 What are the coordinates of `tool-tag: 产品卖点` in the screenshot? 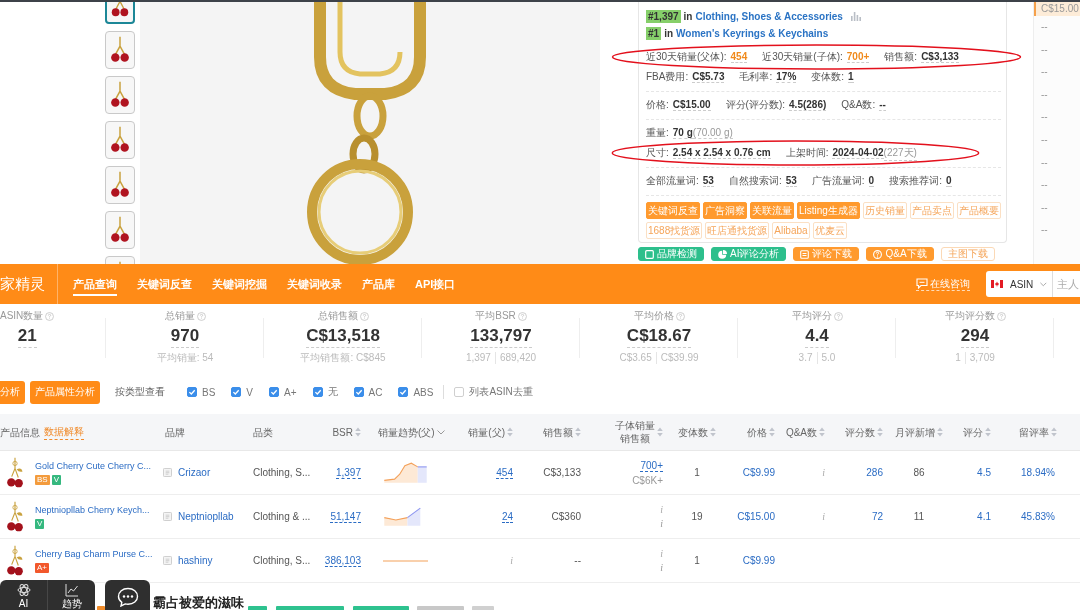 It's located at (931, 210).